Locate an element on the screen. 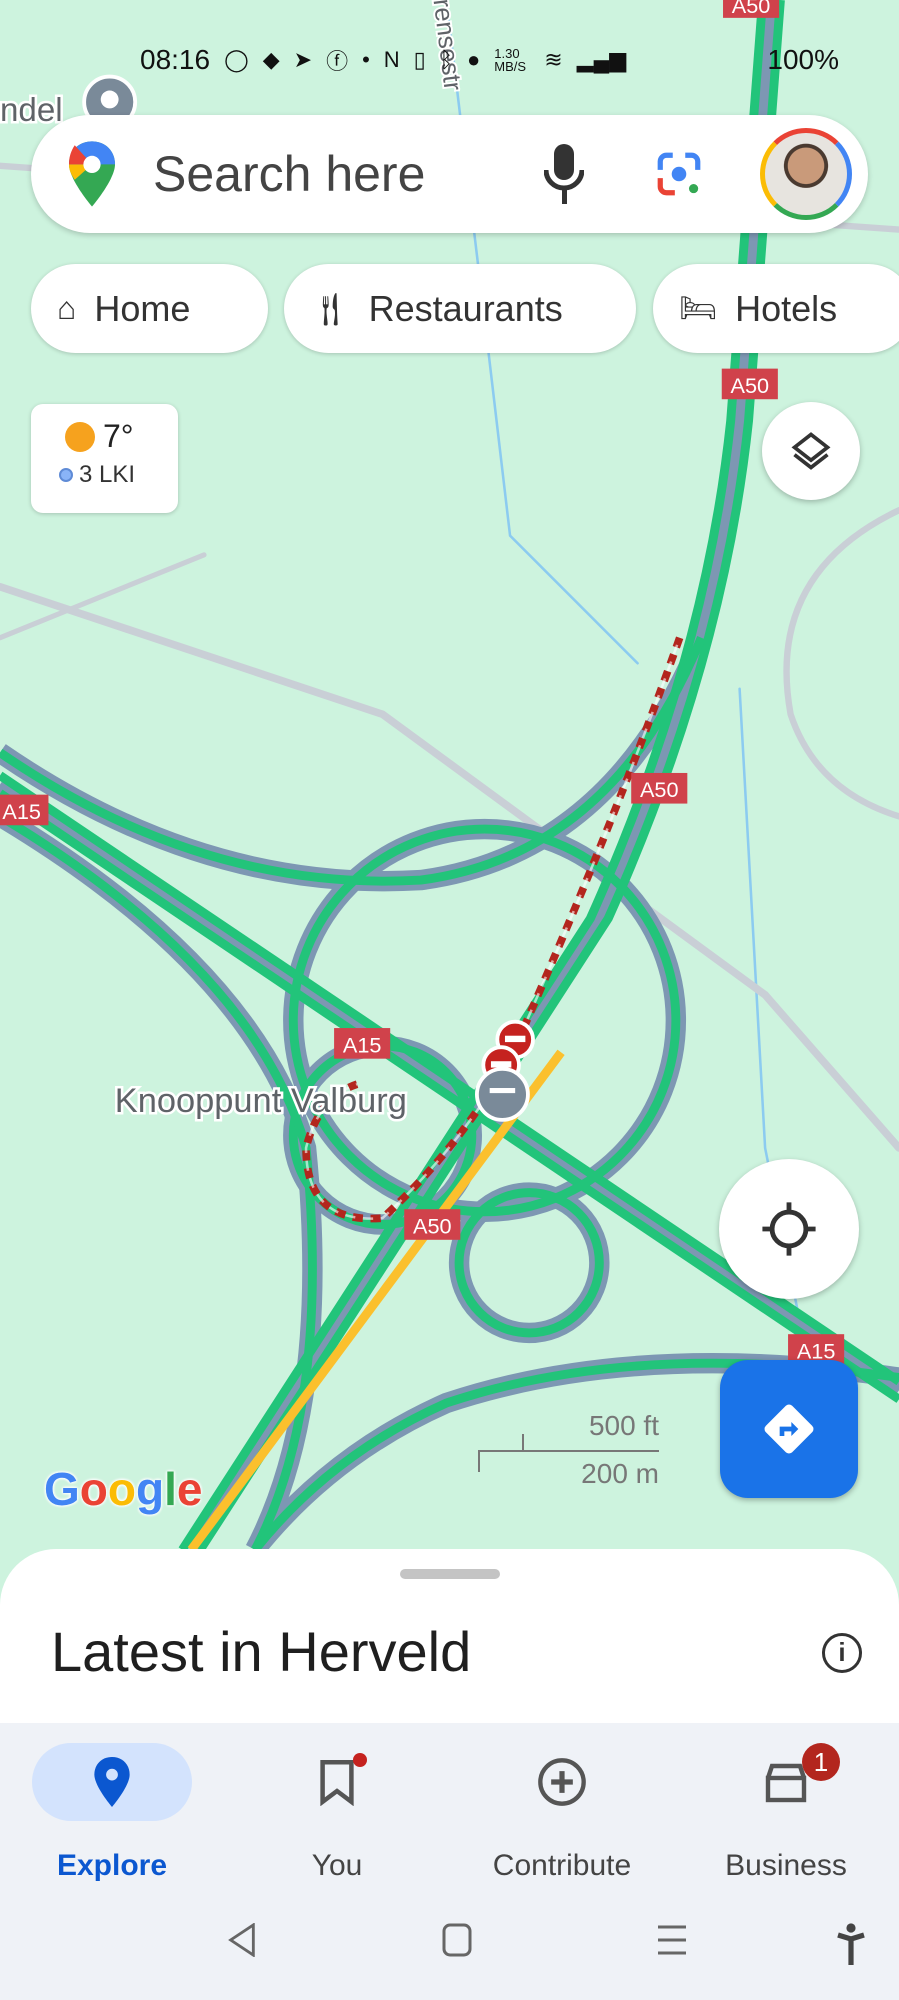 This screenshot has height=2000, width=899. sheet-title: Latest in Herveld is located at coordinates (261, 1651).